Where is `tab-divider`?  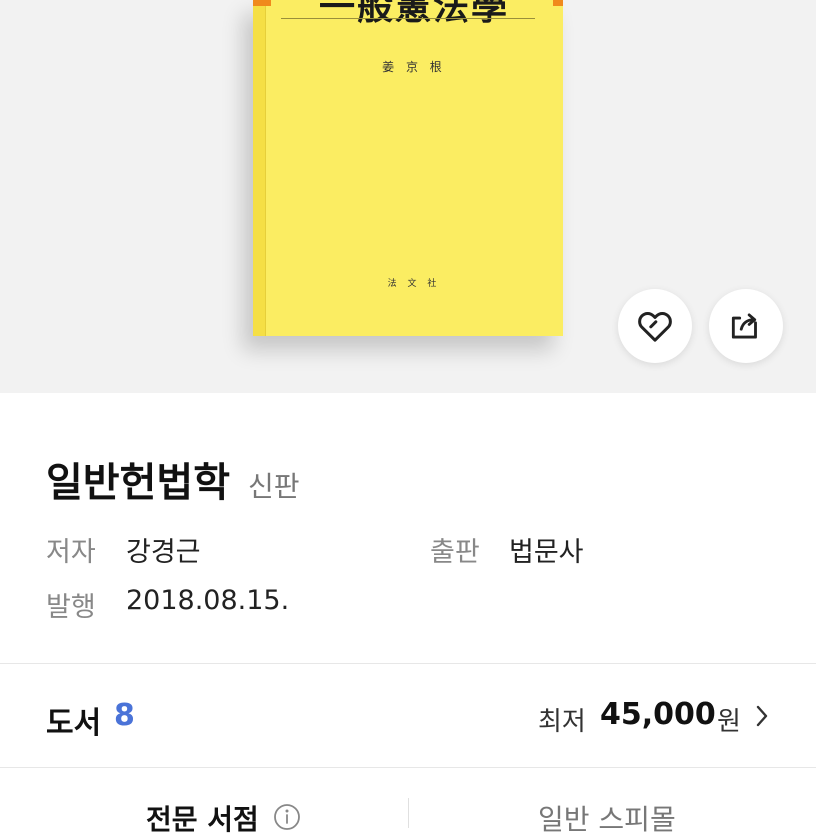
tab-divider is located at coordinates (408, 813).